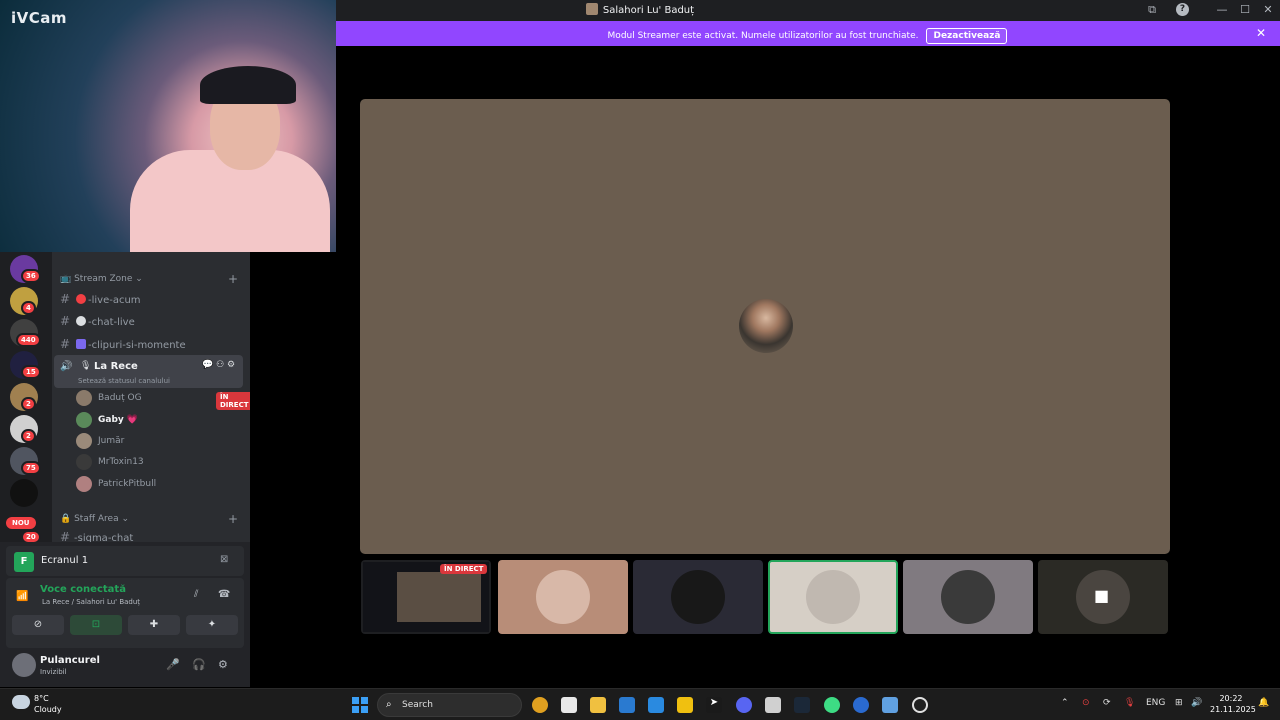 The width and height of the screenshot is (1280, 720). What do you see at coordinates (967, 36) in the screenshot?
I see `disable-streamer-button: Dezactivează` at bounding box center [967, 36].